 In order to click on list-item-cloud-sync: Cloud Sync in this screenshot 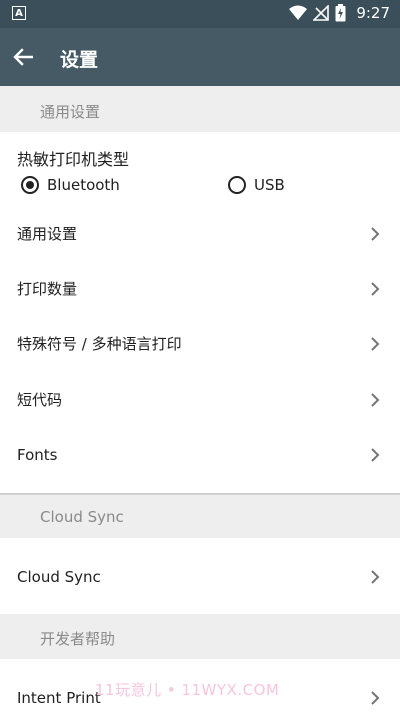, I will do `click(200, 576)`.